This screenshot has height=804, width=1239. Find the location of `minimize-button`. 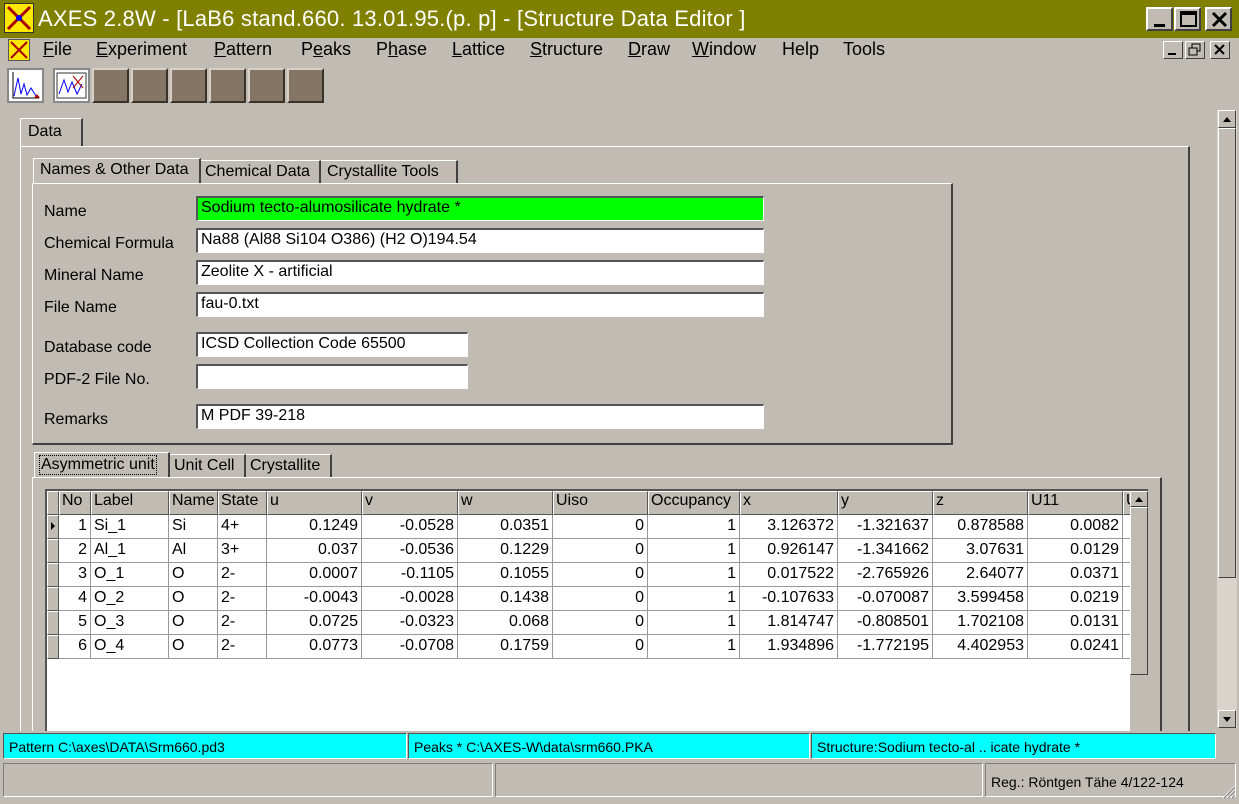

minimize-button is located at coordinates (1159, 19).